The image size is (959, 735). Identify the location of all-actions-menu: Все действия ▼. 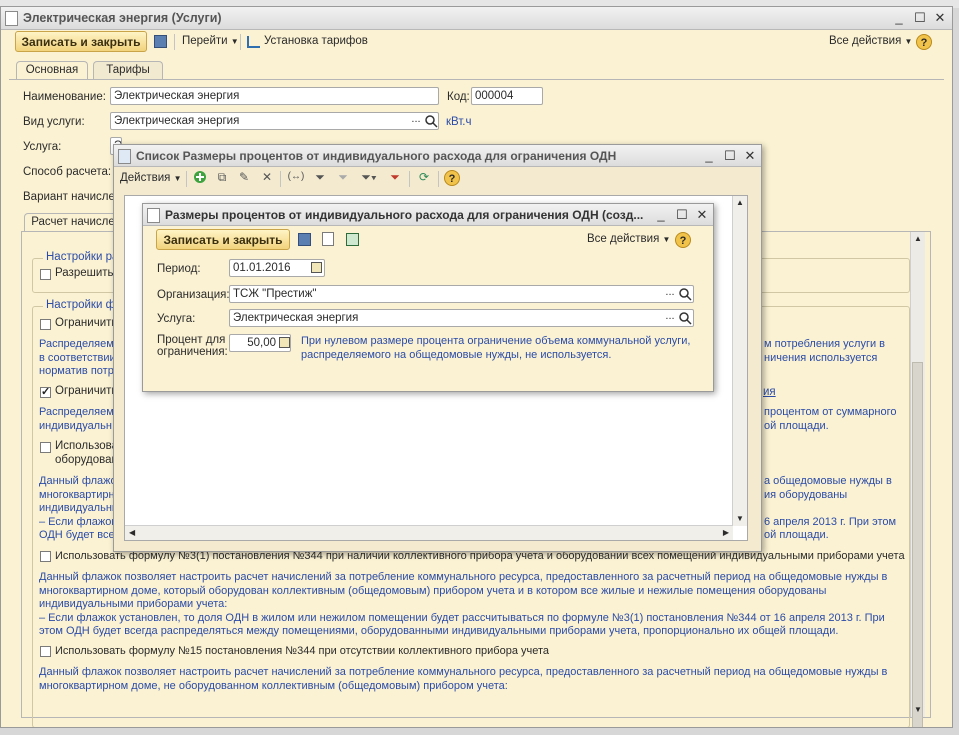
(870, 41).